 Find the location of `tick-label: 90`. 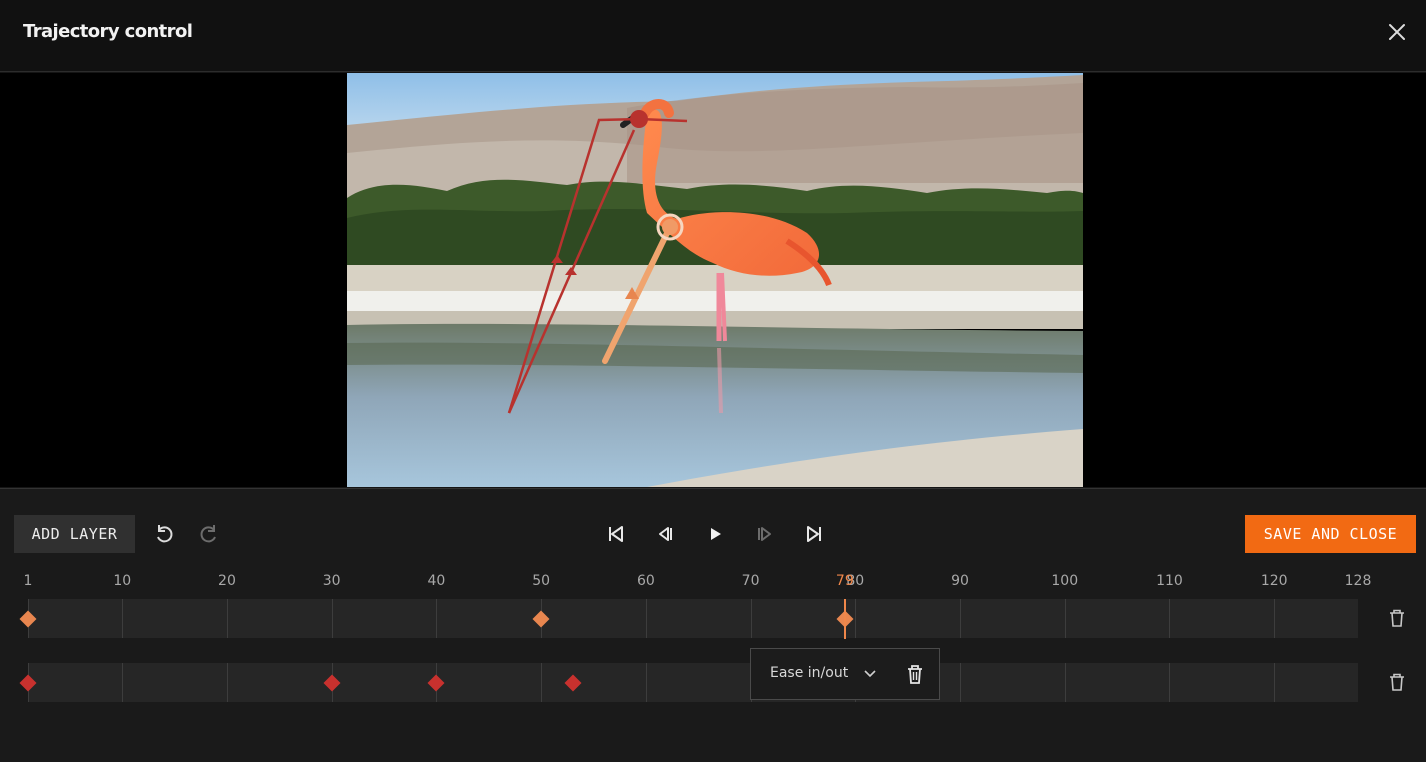

tick-label: 90 is located at coordinates (960, 581).